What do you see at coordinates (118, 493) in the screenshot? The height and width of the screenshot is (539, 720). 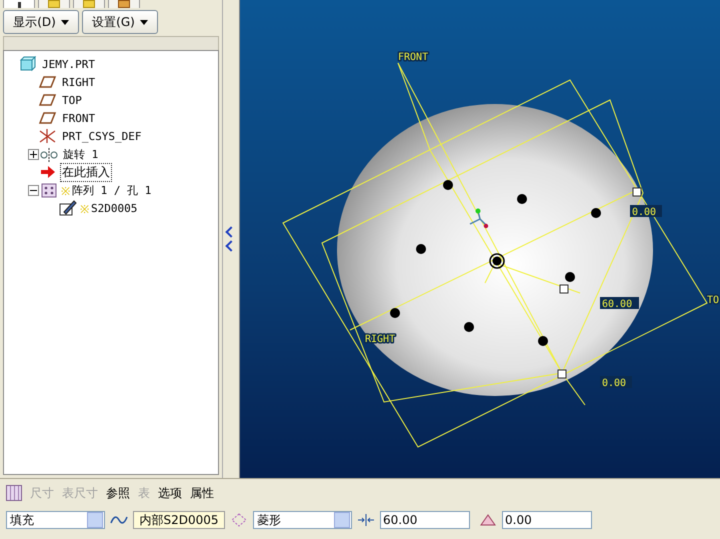 I see `dashboard-tab: 参照` at bounding box center [118, 493].